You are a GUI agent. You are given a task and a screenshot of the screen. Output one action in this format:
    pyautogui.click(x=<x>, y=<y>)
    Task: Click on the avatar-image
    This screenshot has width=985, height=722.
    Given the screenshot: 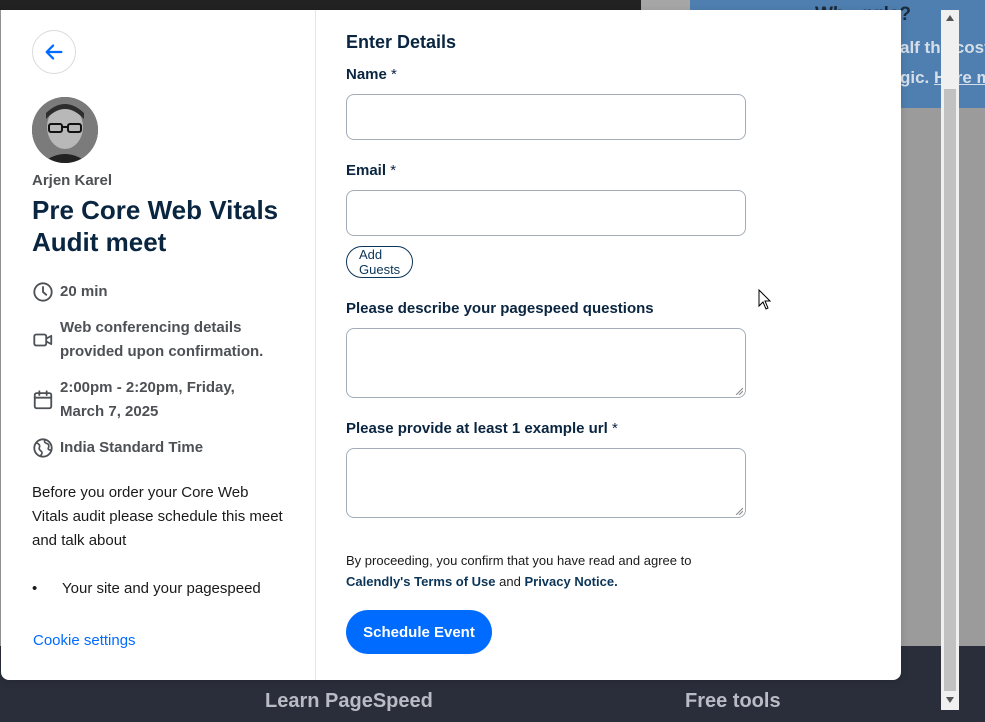 What is the action you would take?
    pyautogui.click(x=65, y=130)
    